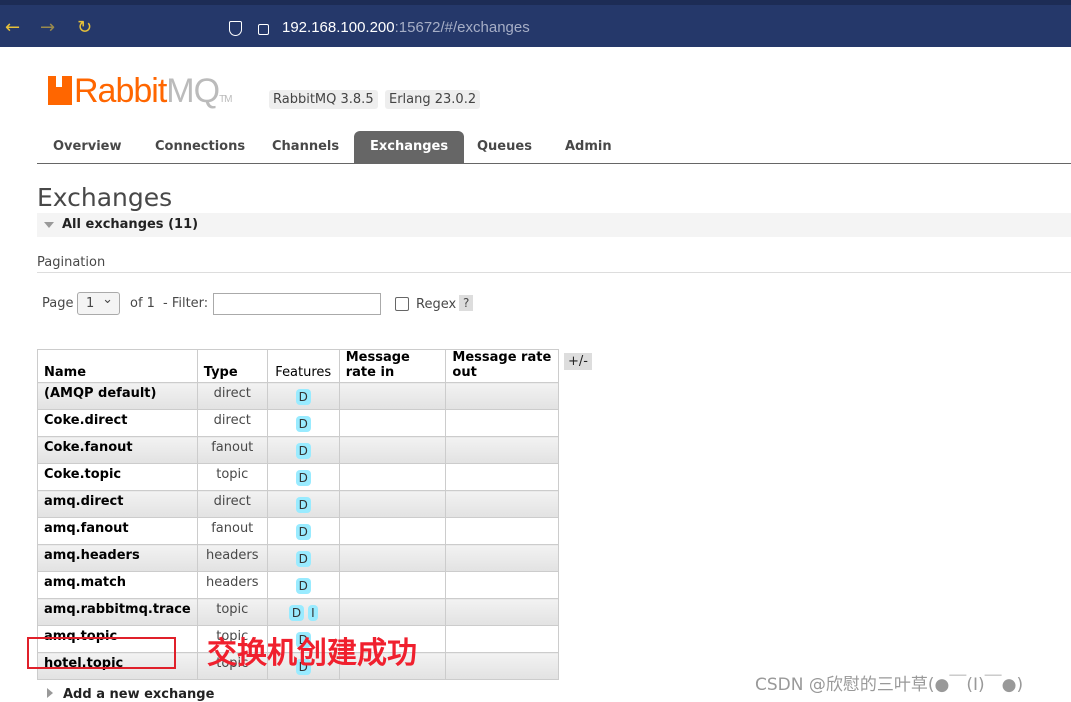 The height and width of the screenshot is (702, 1071). Describe the element at coordinates (117, 612) in the screenshot. I see `exchange-name-link: amq.rabbitmq.trace` at that location.